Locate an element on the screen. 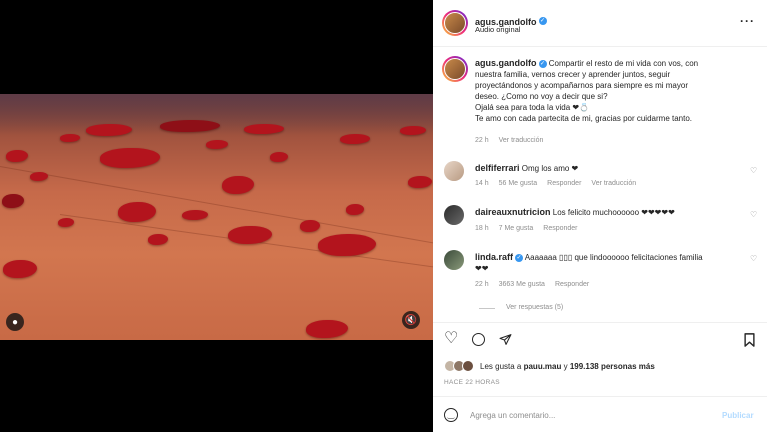  comment-text-2: ❤❤ is located at coordinates (482, 268).